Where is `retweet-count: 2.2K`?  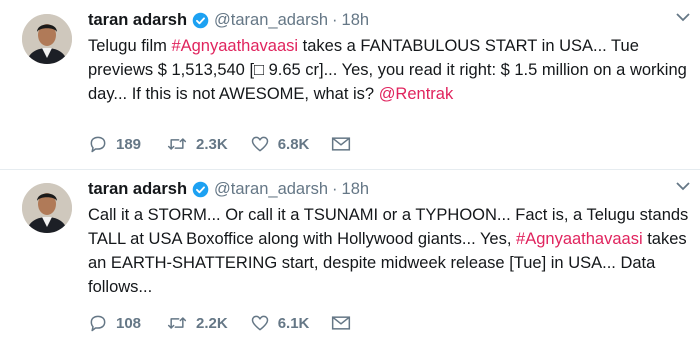
retweet-count: 2.2K is located at coordinates (212, 323).